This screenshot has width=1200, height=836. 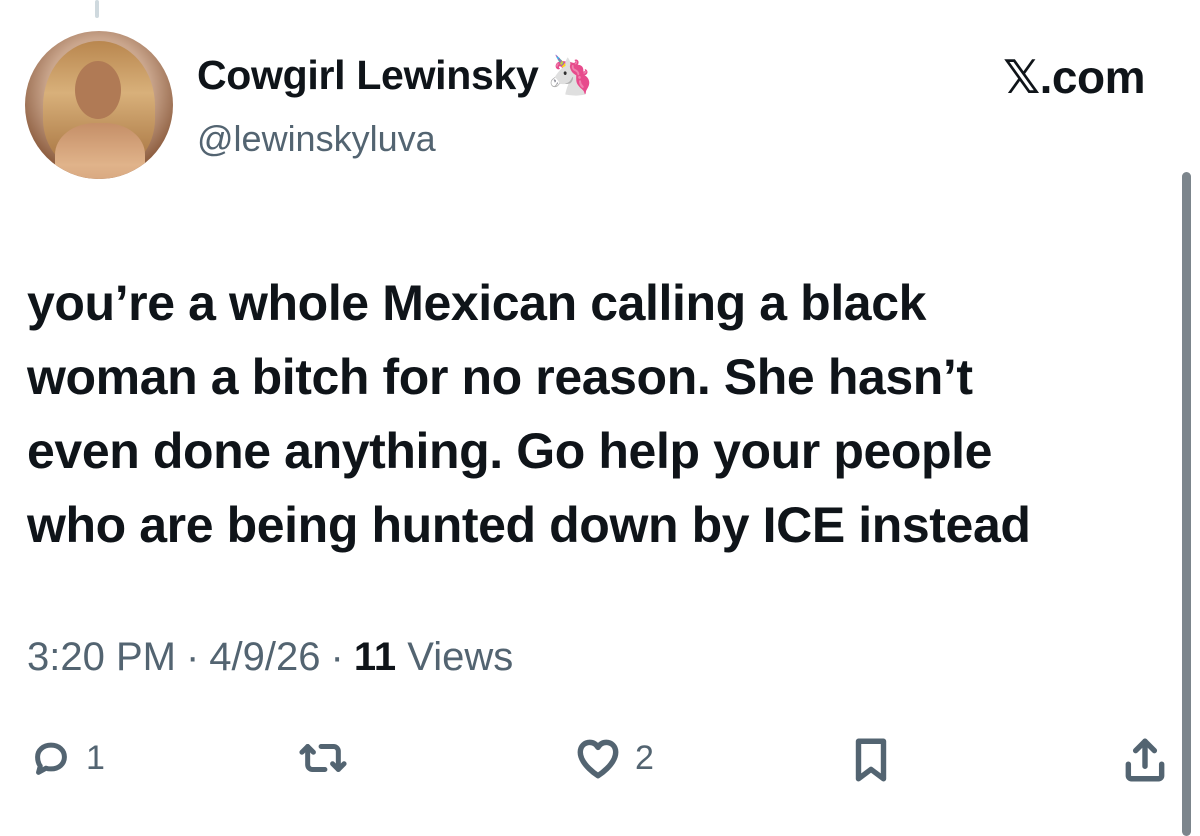 I want to click on views-stat: 11 Views, so click(x=433, y=657).